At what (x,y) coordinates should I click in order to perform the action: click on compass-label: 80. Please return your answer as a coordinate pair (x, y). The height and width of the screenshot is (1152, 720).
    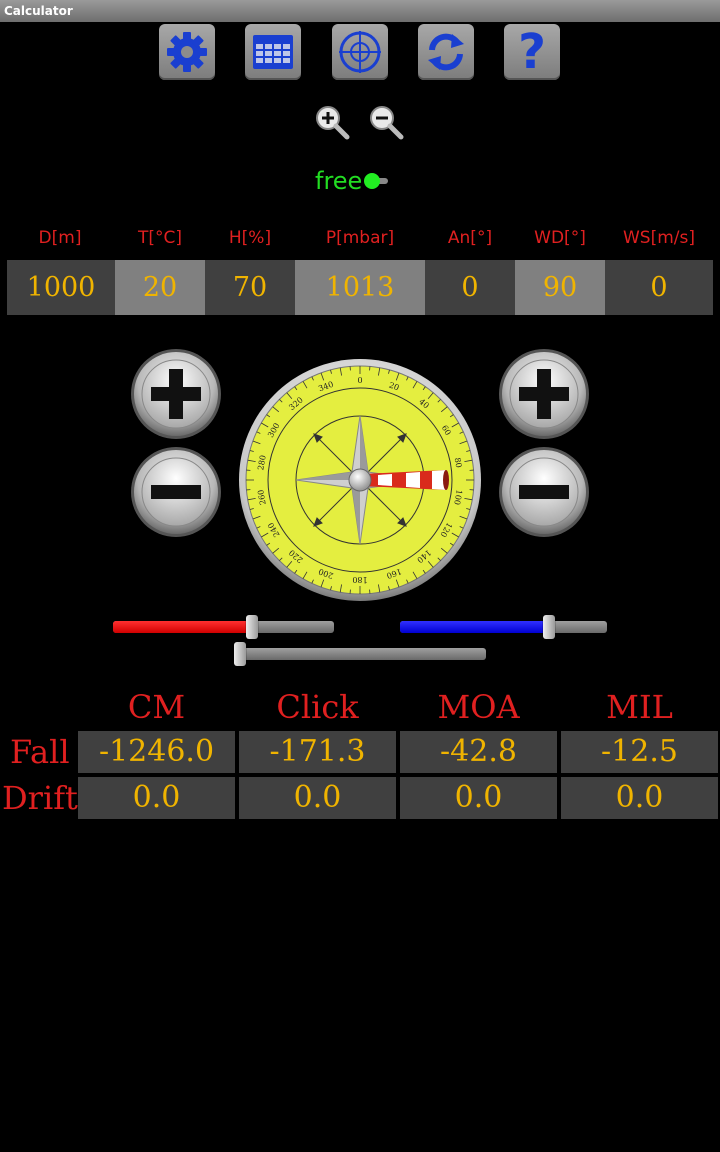
    Looking at the image, I should click on (458, 463).